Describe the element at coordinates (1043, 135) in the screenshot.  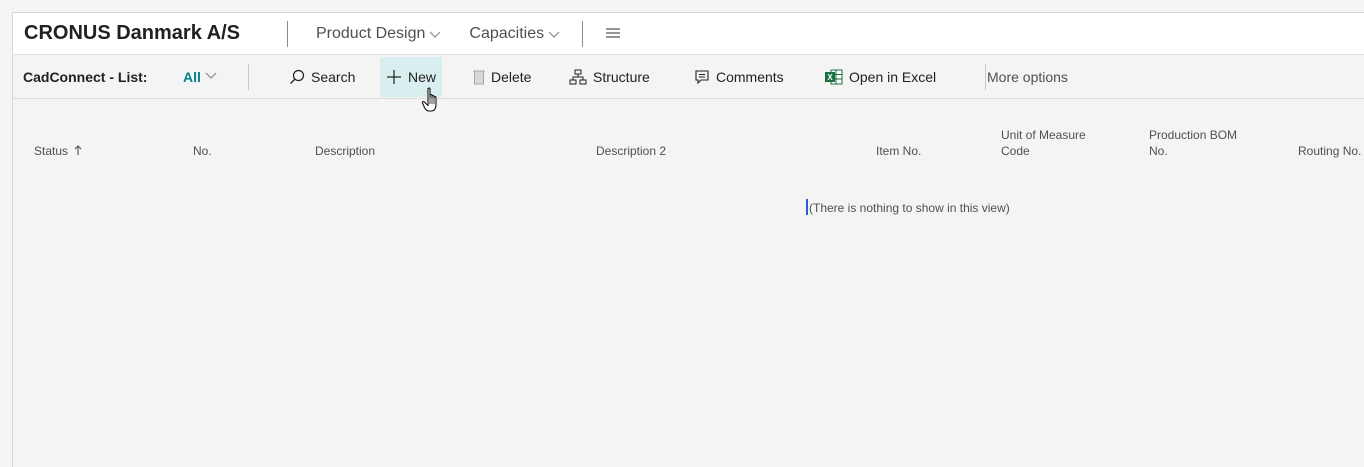
I see `column-uom-label-line1: Unit of Measure` at that location.